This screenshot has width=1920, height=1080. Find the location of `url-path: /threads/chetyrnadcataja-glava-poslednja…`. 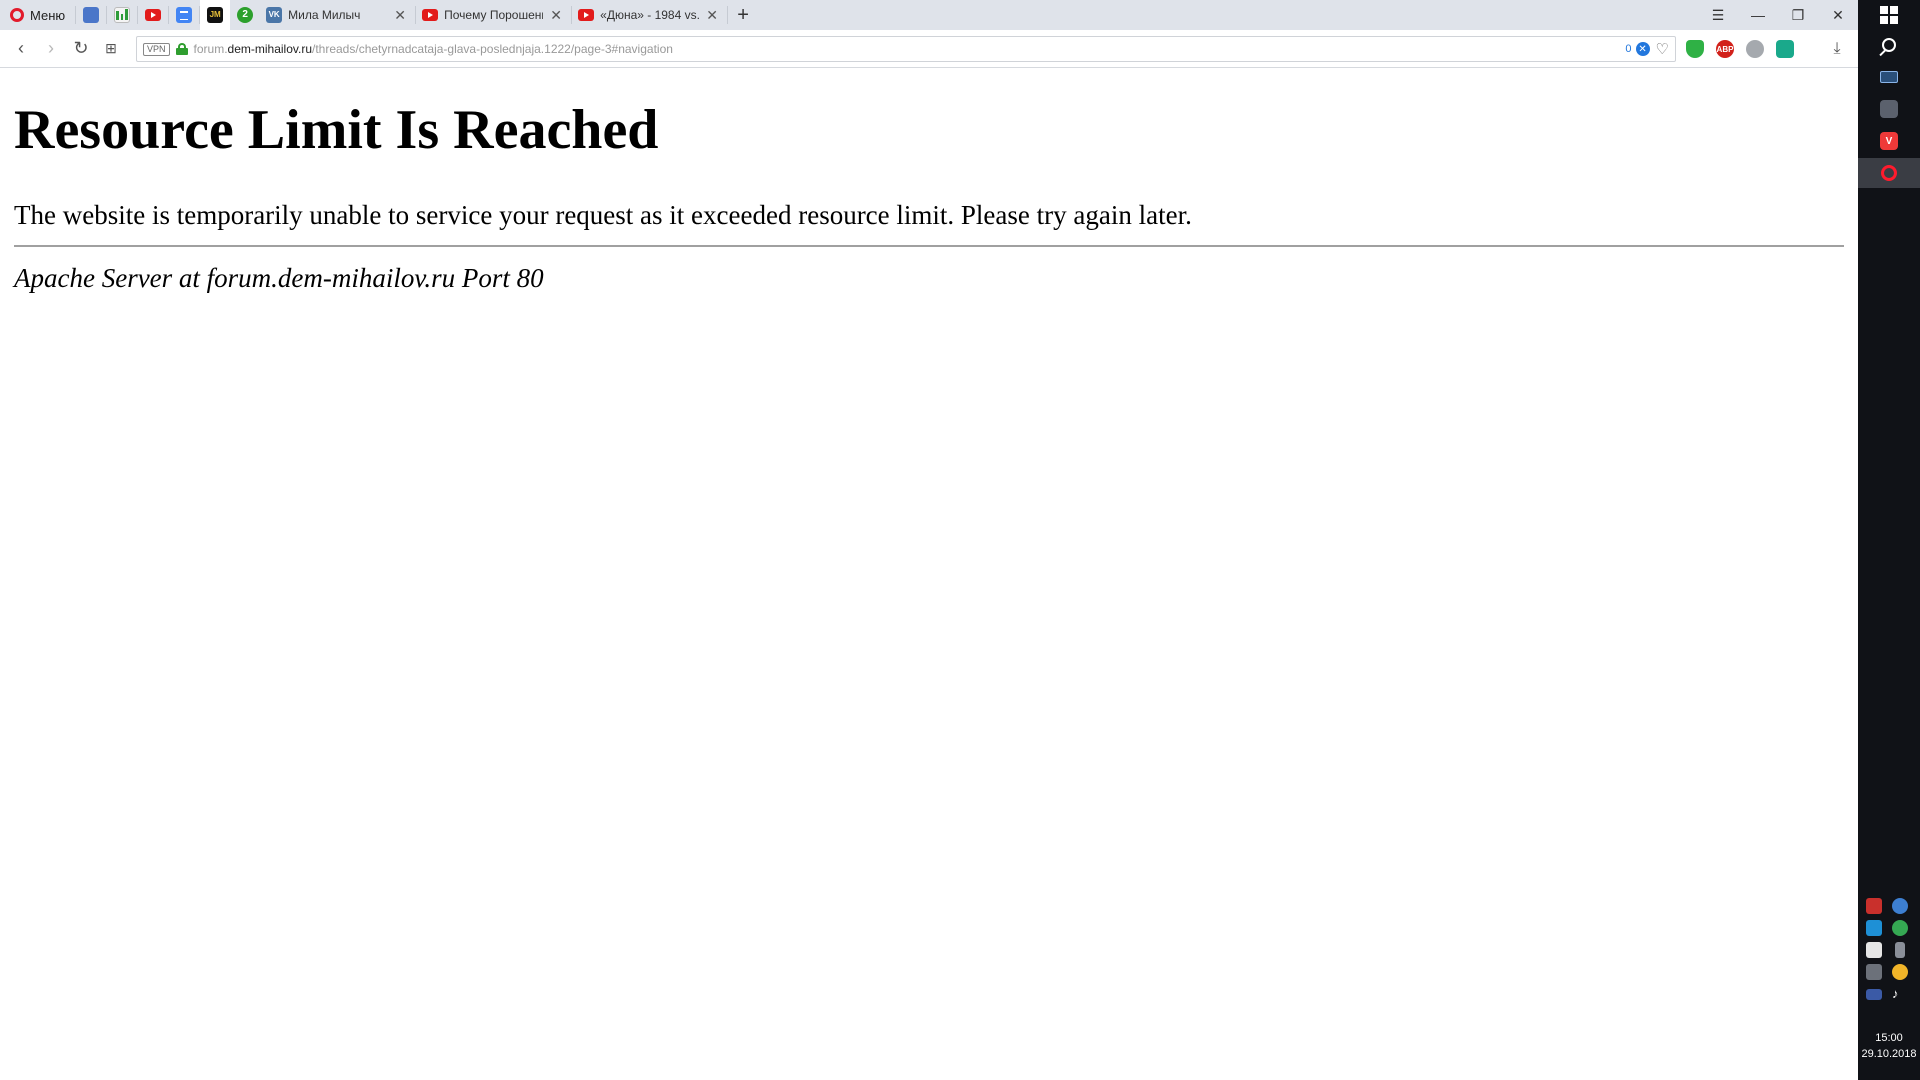

url-path: /threads/chetyrnadcataja-glava-poslednja… is located at coordinates (492, 49).